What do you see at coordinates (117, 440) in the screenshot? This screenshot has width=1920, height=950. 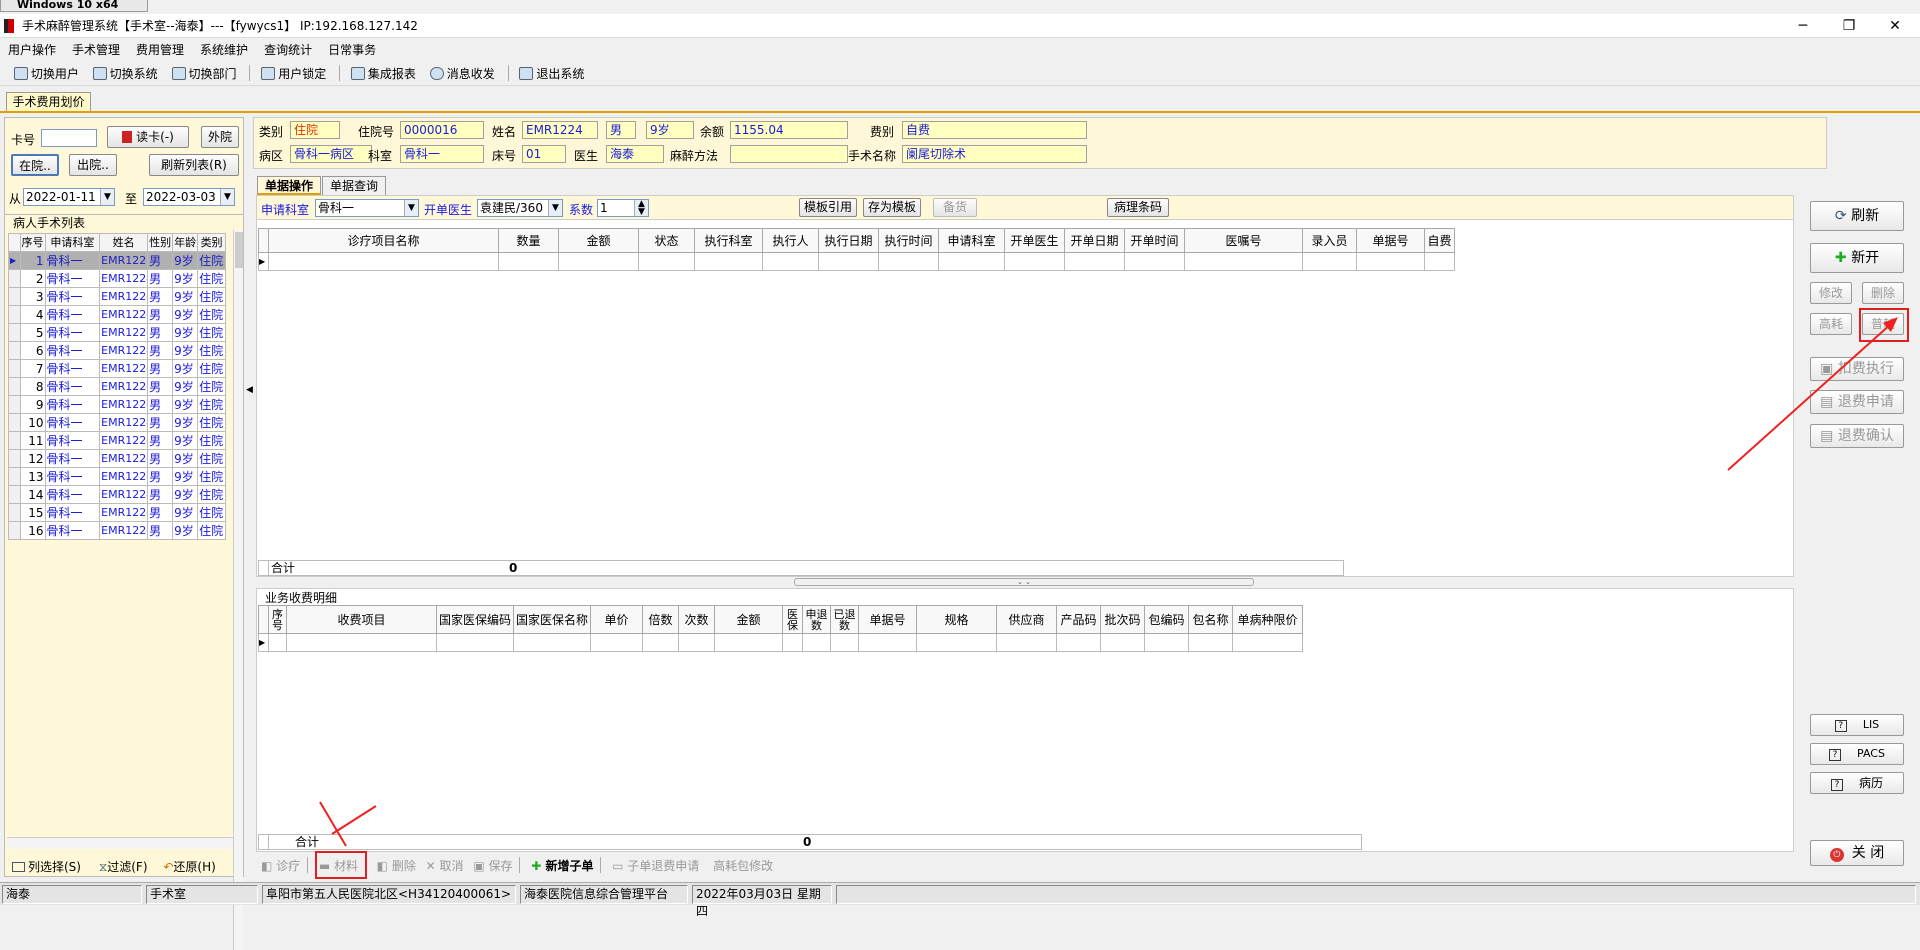 I see `table-row: 11骨科一EMR1224男9岁住院` at bounding box center [117, 440].